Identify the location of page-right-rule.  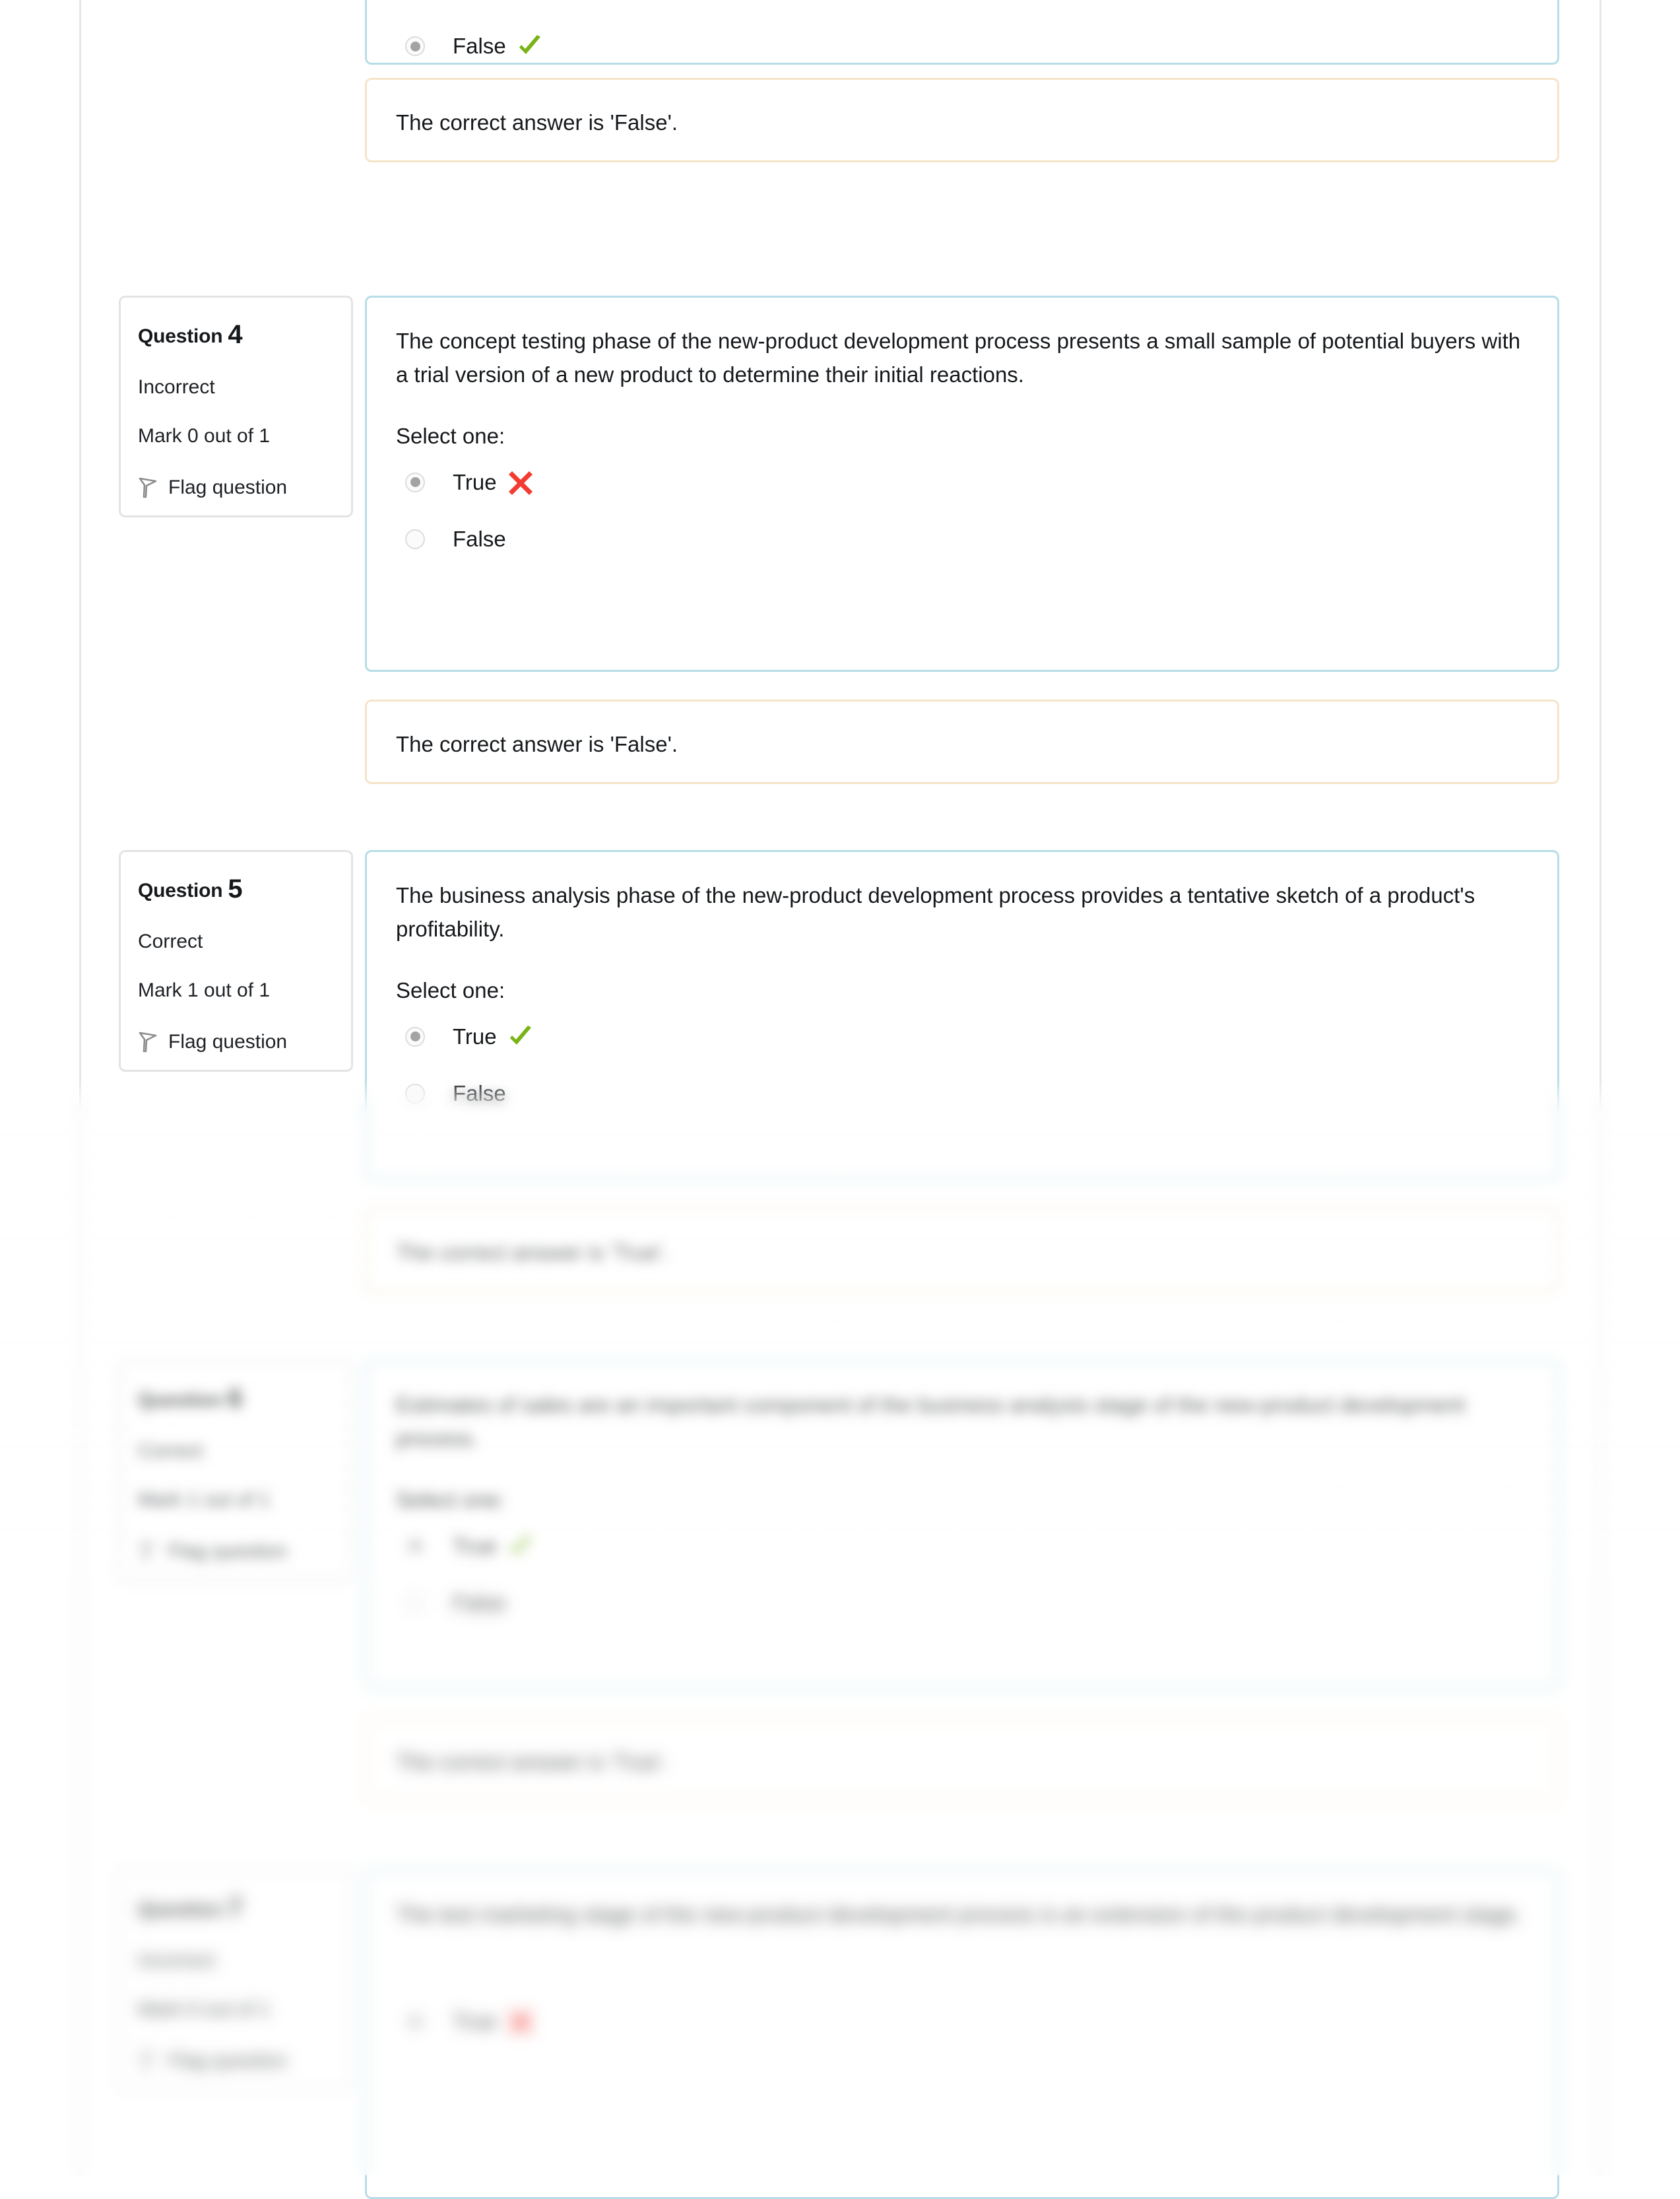
(1600, 1087).